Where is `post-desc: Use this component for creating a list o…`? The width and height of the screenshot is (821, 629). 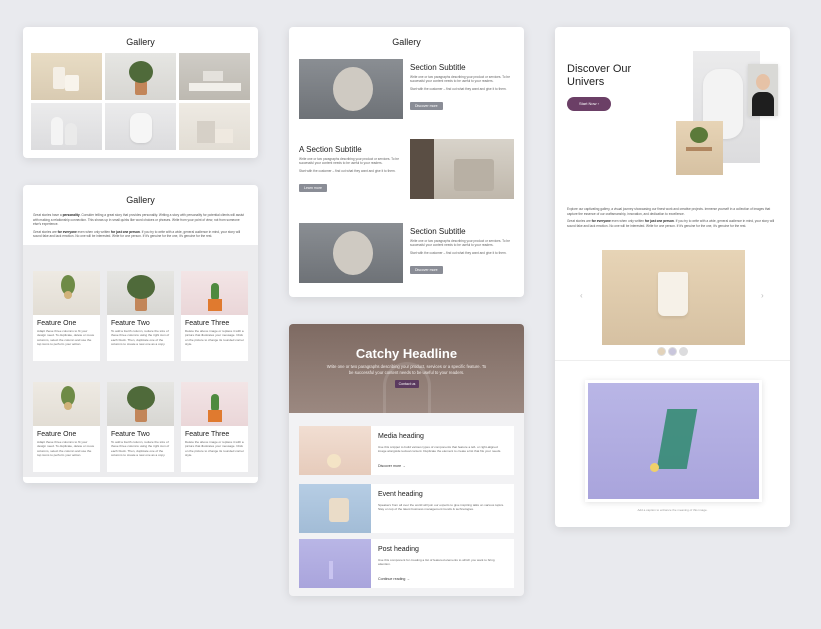 post-desc: Use this component for creating a list o… is located at coordinates (436, 562).